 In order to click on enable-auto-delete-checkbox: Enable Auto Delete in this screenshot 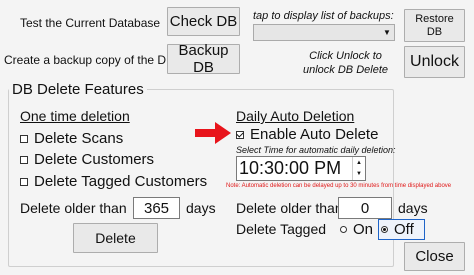, I will do `click(307, 134)`.